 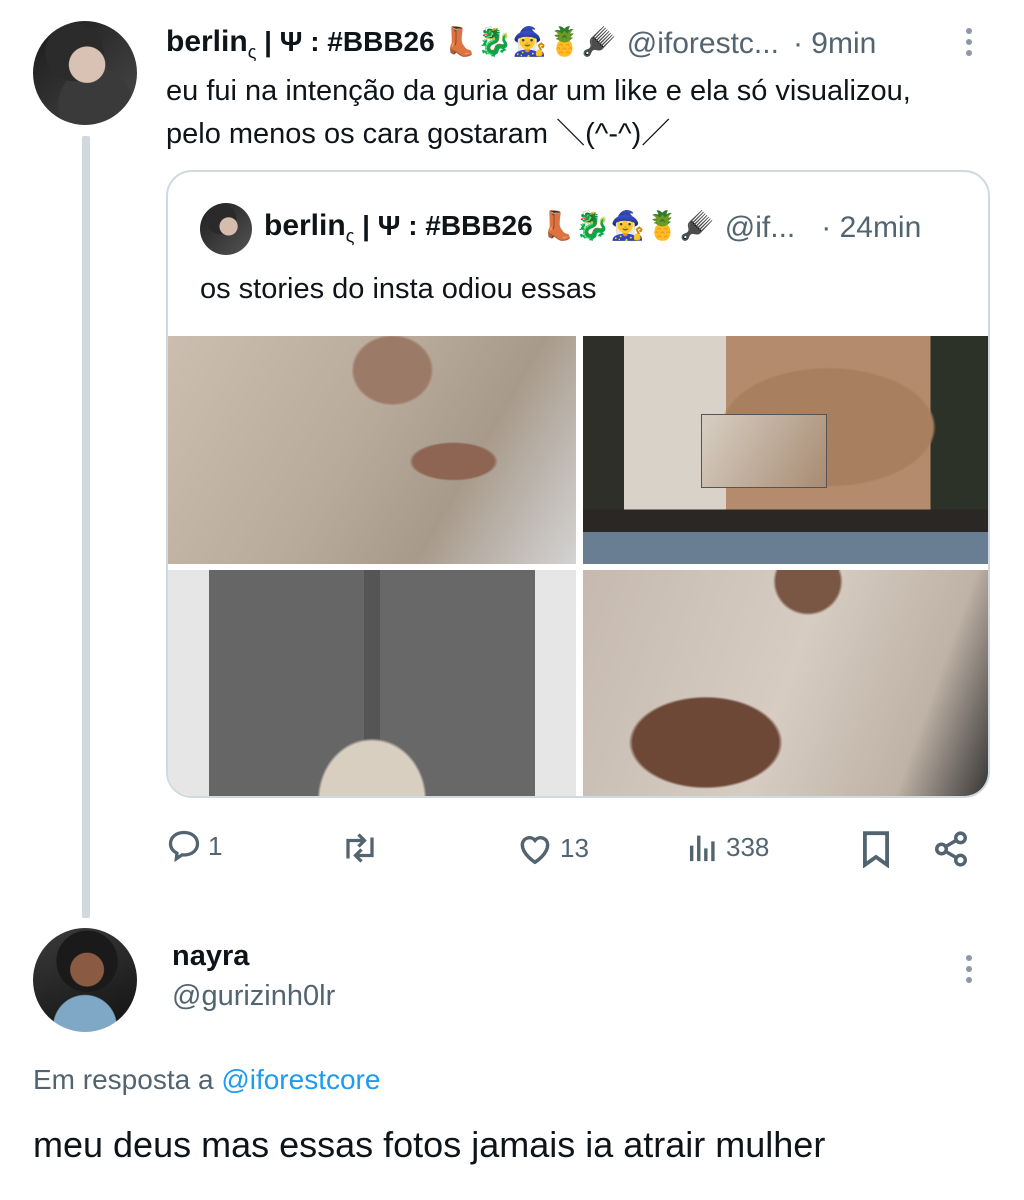 I want to click on avatar, so click(x=85, y=73).